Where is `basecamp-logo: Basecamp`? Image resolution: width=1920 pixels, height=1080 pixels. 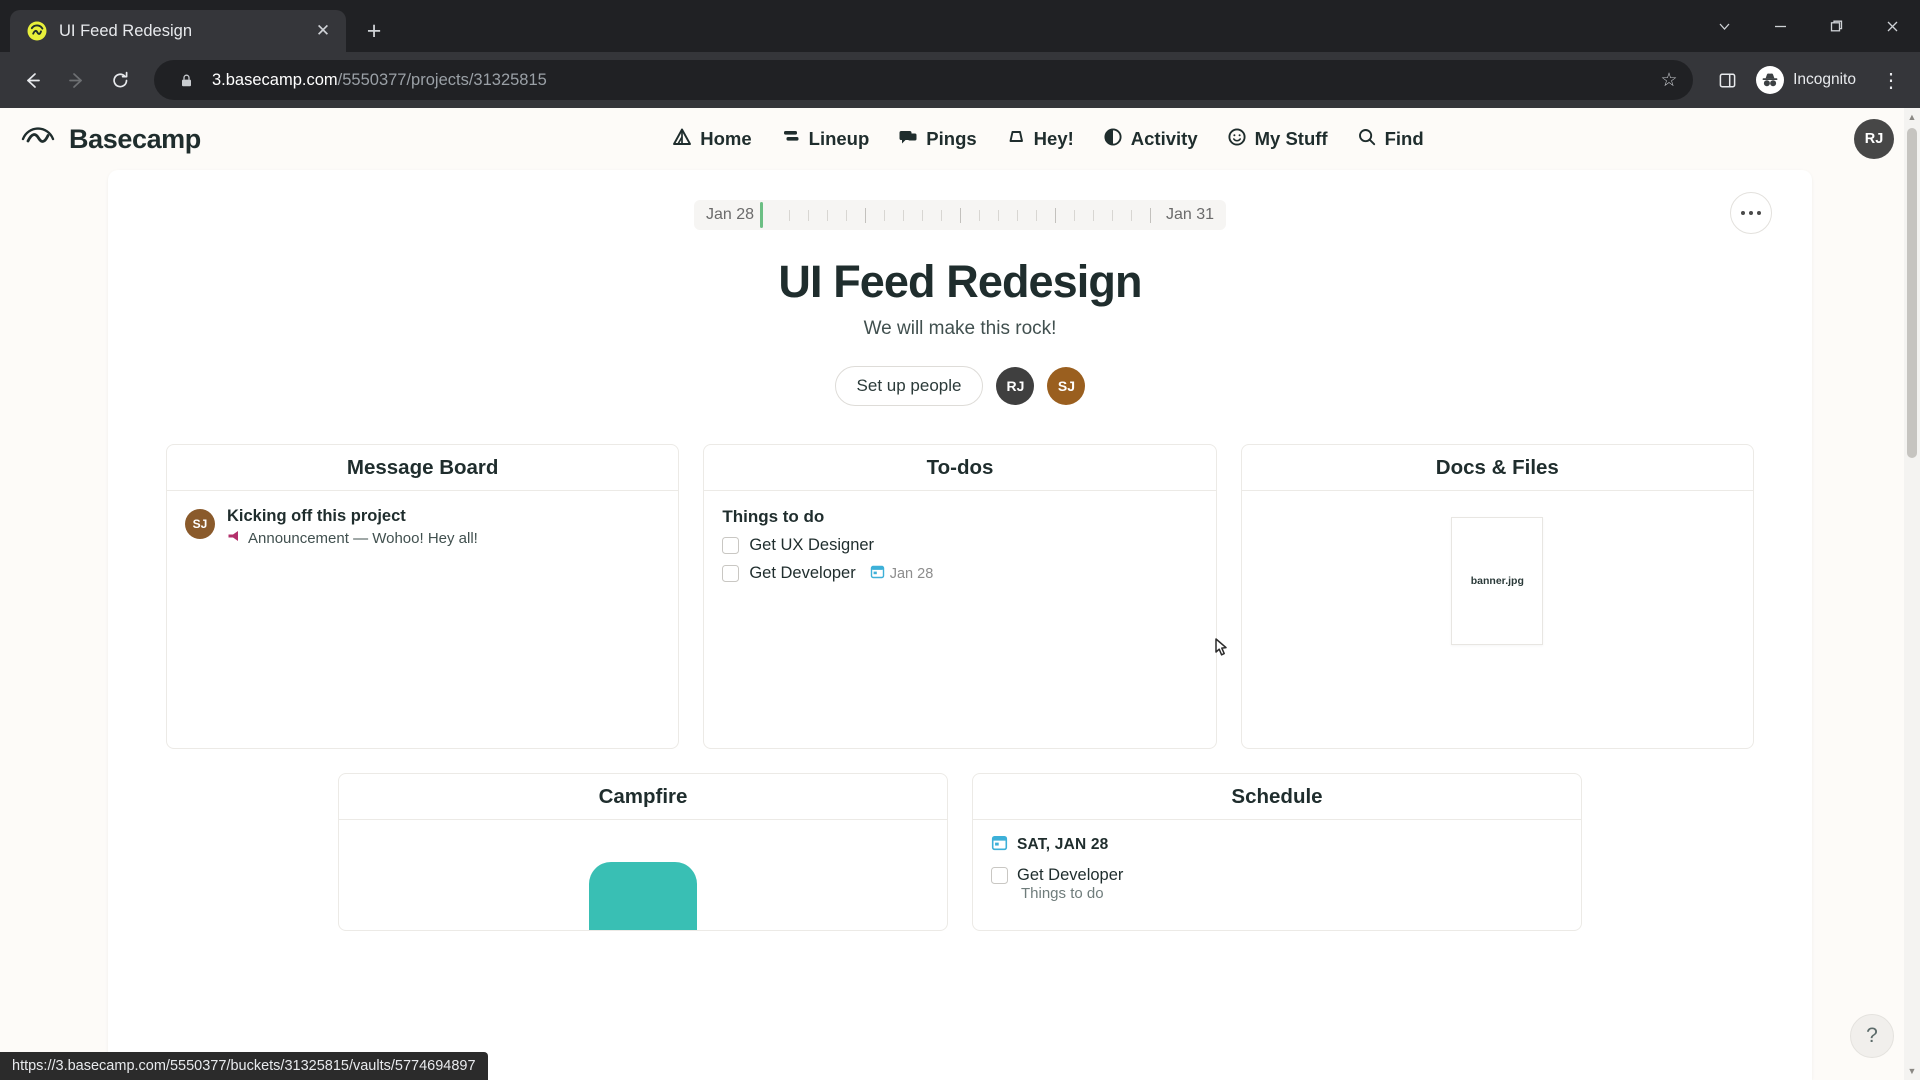
basecamp-logo: Basecamp is located at coordinates (109, 139).